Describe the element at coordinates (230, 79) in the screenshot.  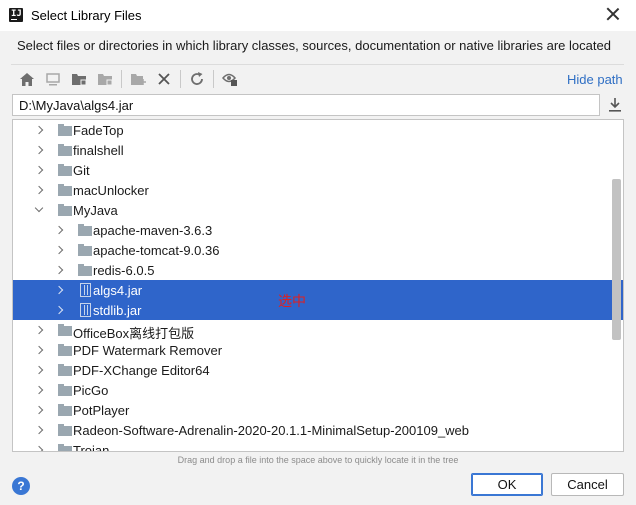
I see `show-hidden-icon` at that location.